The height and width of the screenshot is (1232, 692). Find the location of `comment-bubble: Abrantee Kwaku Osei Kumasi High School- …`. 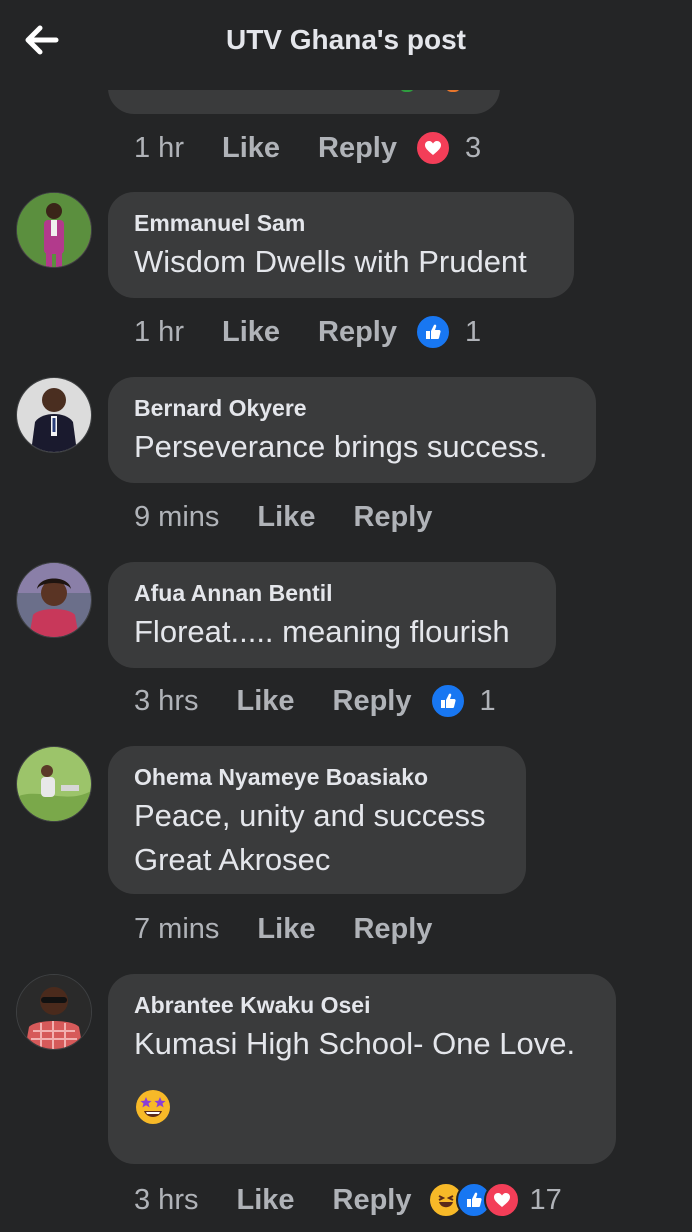

comment-bubble: Abrantee Kwaku Osei Kumasi High School- … is located at coordinates (362, 1069).